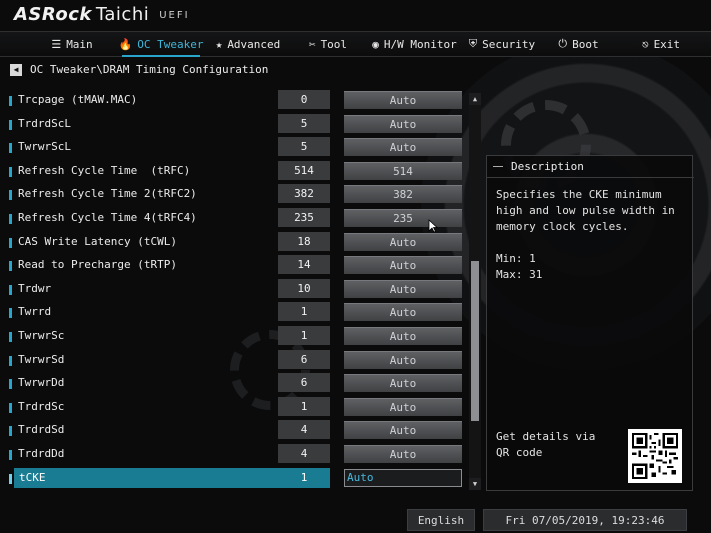  What do you see at coordinates (240, 243) in the screenshot?
I see `setting-row: CAS Write Latency (tCWL) 18 Auto` at bounding box center [240, 243].